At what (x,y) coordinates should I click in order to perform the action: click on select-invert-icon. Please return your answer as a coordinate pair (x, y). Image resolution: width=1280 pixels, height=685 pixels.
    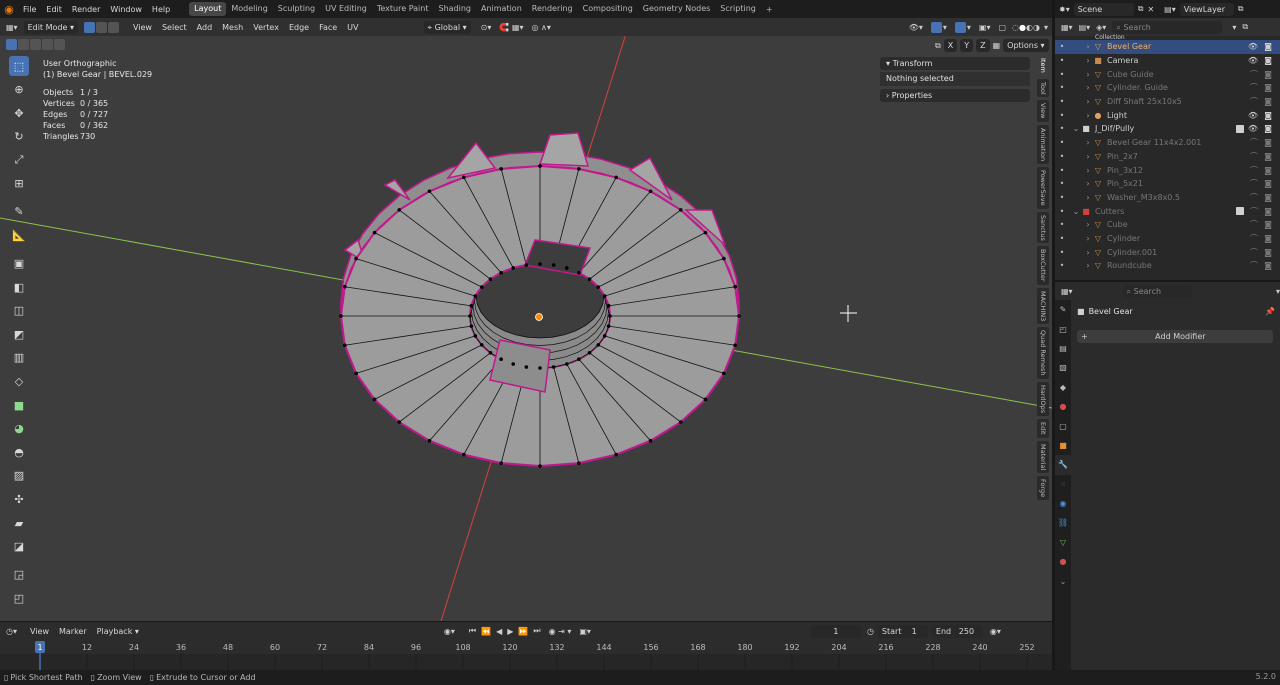
    Looking at the image, I should click on (47, 44).